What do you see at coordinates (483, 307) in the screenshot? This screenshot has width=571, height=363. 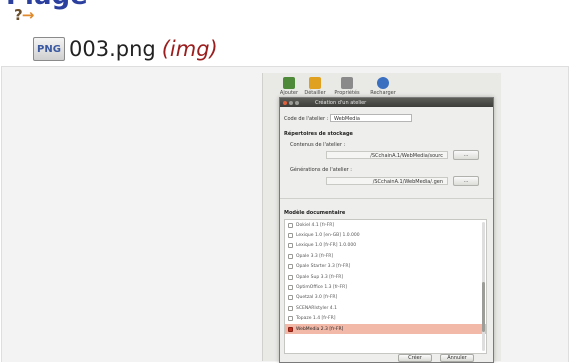 I see `scroll-thumb` at bounding box center [483, 307].